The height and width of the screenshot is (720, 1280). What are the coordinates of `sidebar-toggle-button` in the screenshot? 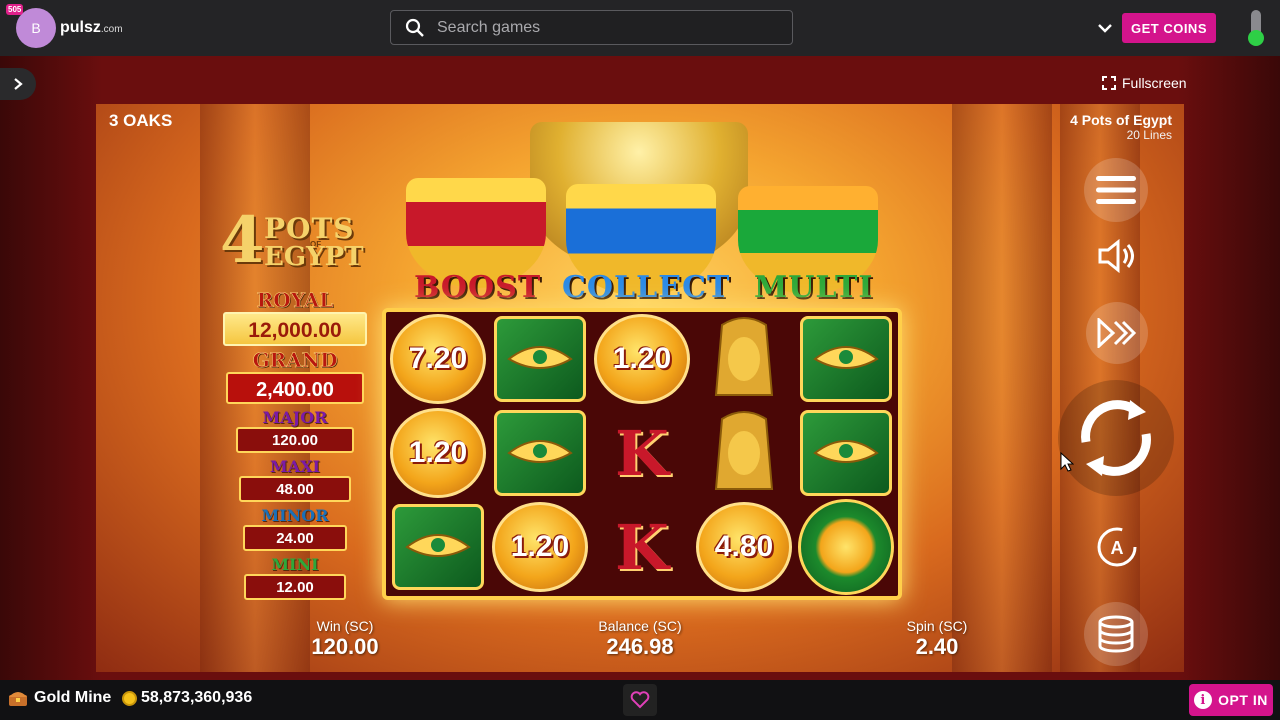 It's located at (18, 84).